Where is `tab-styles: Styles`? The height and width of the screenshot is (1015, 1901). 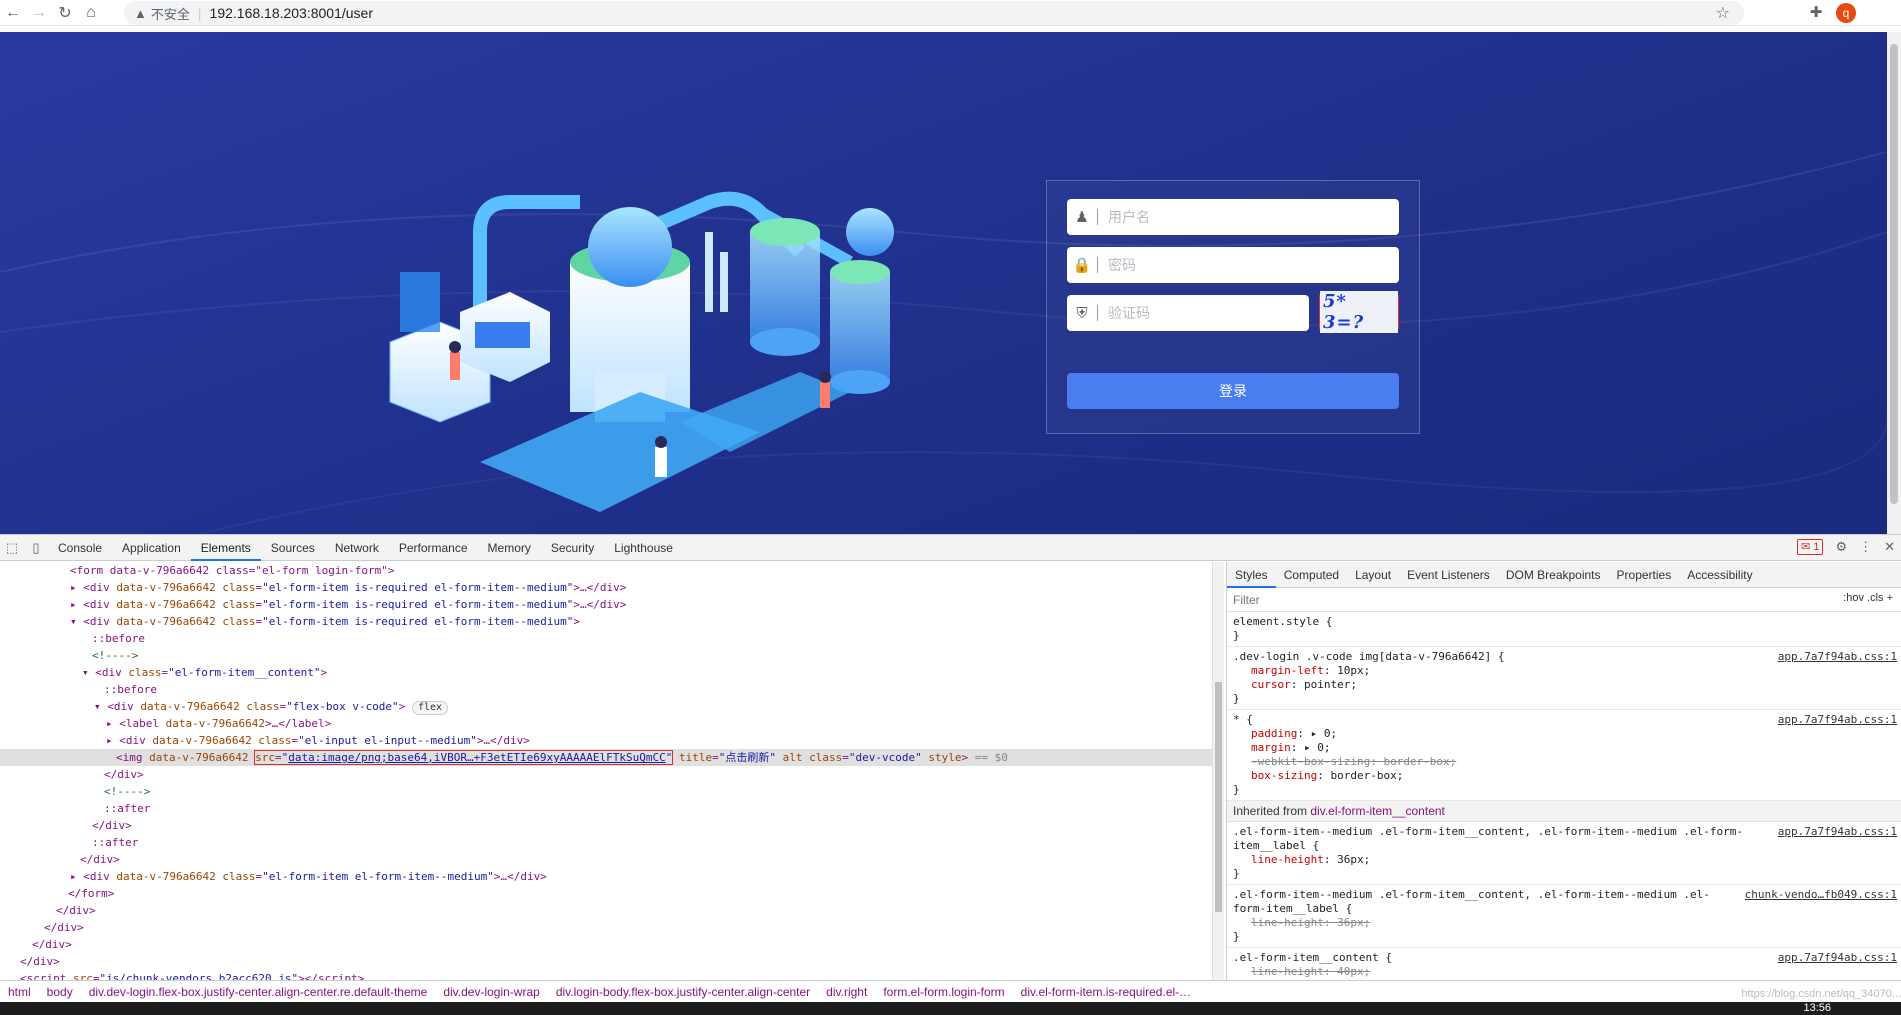
tab-styles: Styles is located at coordinates (1251, 575).